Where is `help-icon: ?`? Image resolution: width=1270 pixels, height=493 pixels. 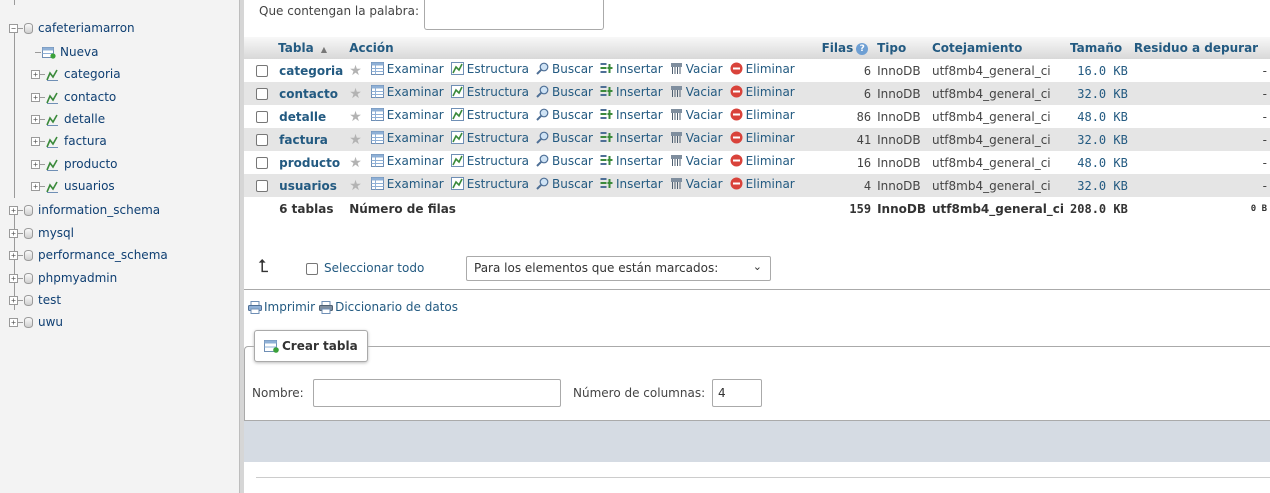 help-icon: ? is located at coordinates (862, 48).